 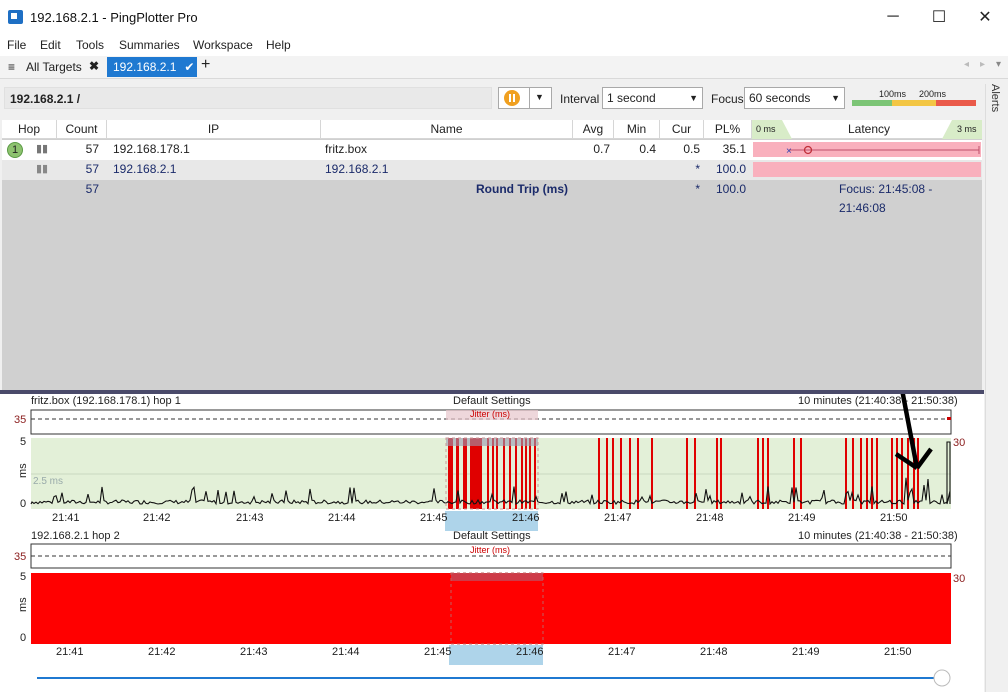 What do you see at coordinates (492, 170) in the screenshot?
I see `table-row: ▮▮ 57 192.168.2.1 192.168.2.1 * 100.0` at bounding box center [492, 170].